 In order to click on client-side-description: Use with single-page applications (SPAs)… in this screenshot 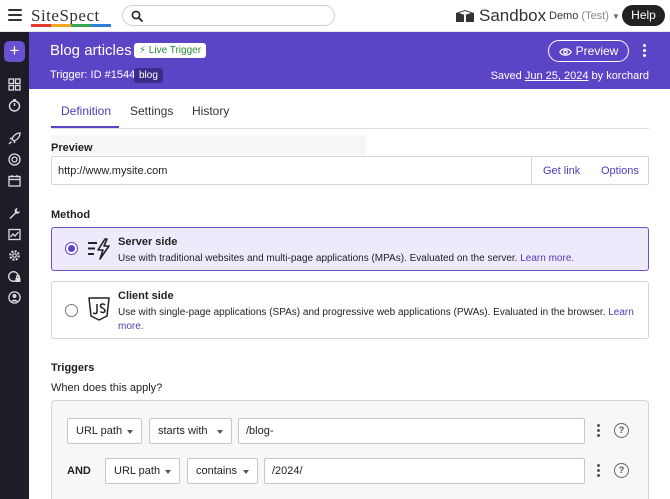, I will do `click(376, 319)`.